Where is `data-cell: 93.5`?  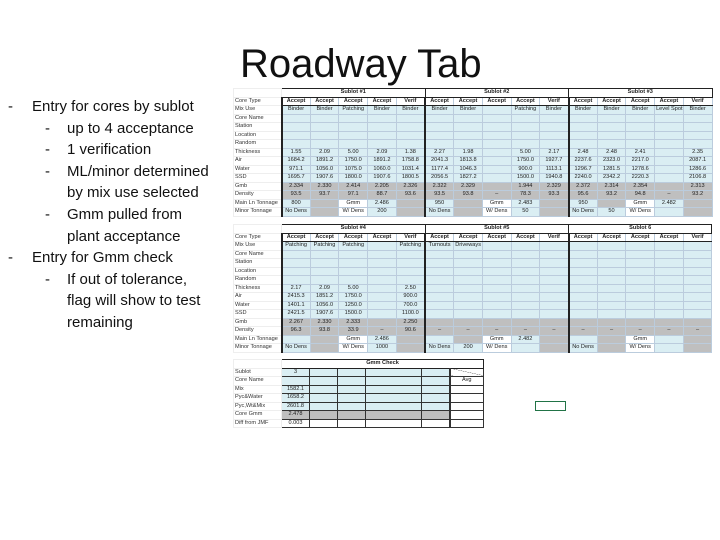 data-cell: 93.5 is located at coordinates (295, 195).